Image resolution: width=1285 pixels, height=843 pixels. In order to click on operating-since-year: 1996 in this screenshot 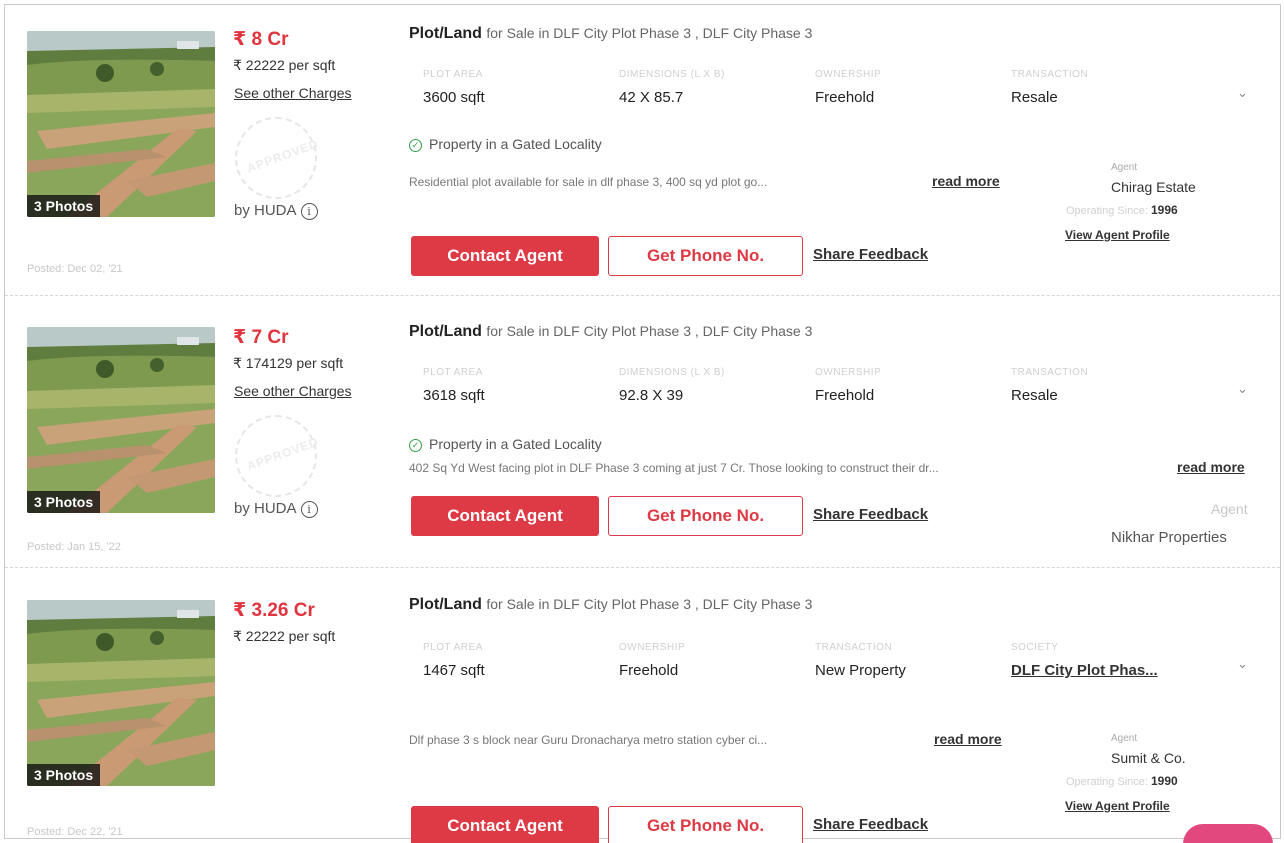, I will do `click(1164, 210)`.